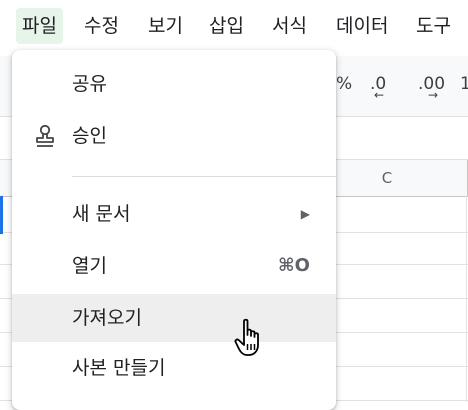 The image size is (468, 410). What do you see at coordinates (89, 84) in the screenshot?
I see `menu-item-label: 공유` at bounding box center [89, 84].